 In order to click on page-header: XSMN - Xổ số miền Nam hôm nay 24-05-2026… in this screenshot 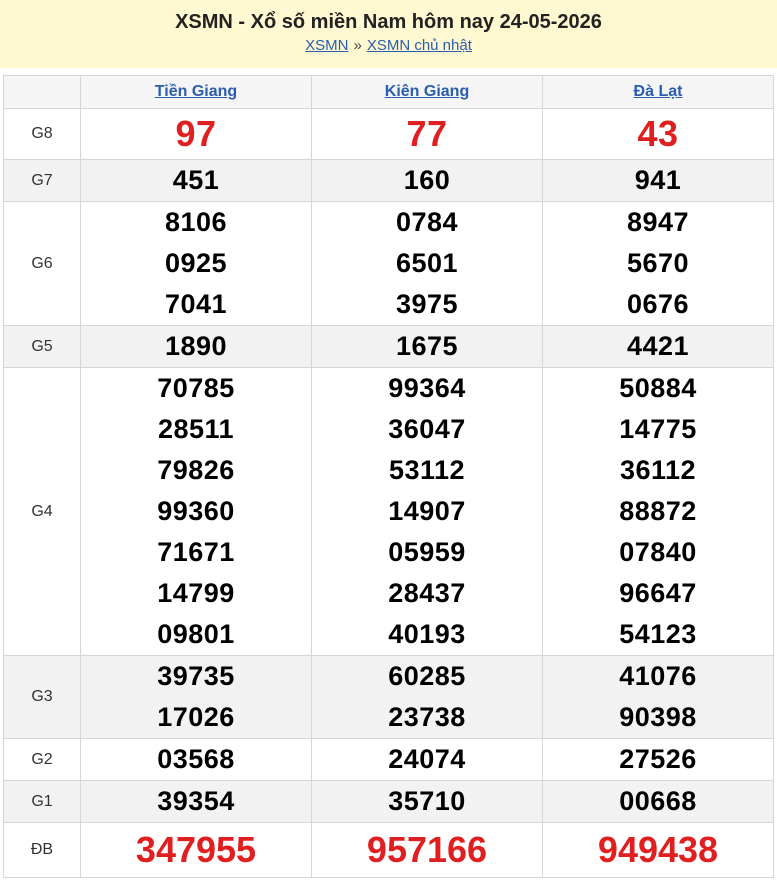, I will do `click(388, 34)`.